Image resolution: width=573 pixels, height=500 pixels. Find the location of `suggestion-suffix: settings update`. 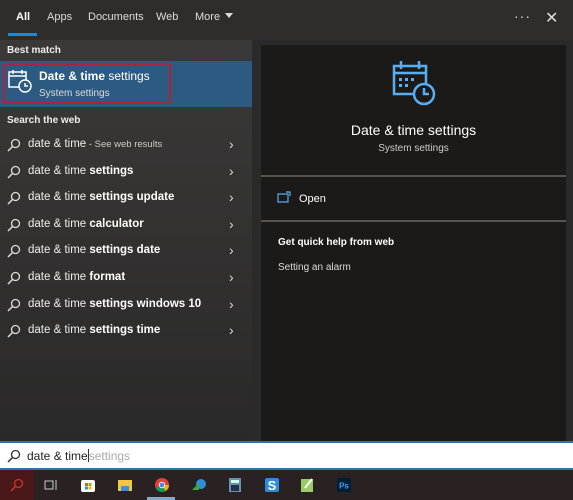

suggestion-suffix: settings update is located at coordinates (130, 197).